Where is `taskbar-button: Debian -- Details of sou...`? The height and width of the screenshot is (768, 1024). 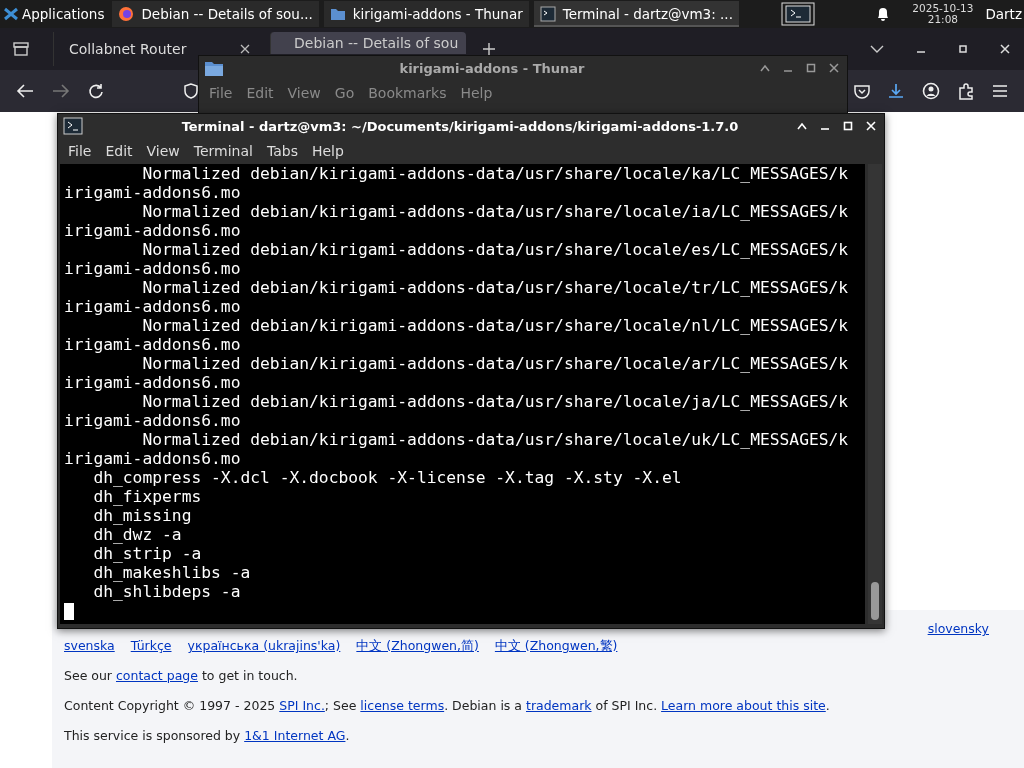 taskbar-button: Debian -- Details of sou... is located at coordinates (215, 14).